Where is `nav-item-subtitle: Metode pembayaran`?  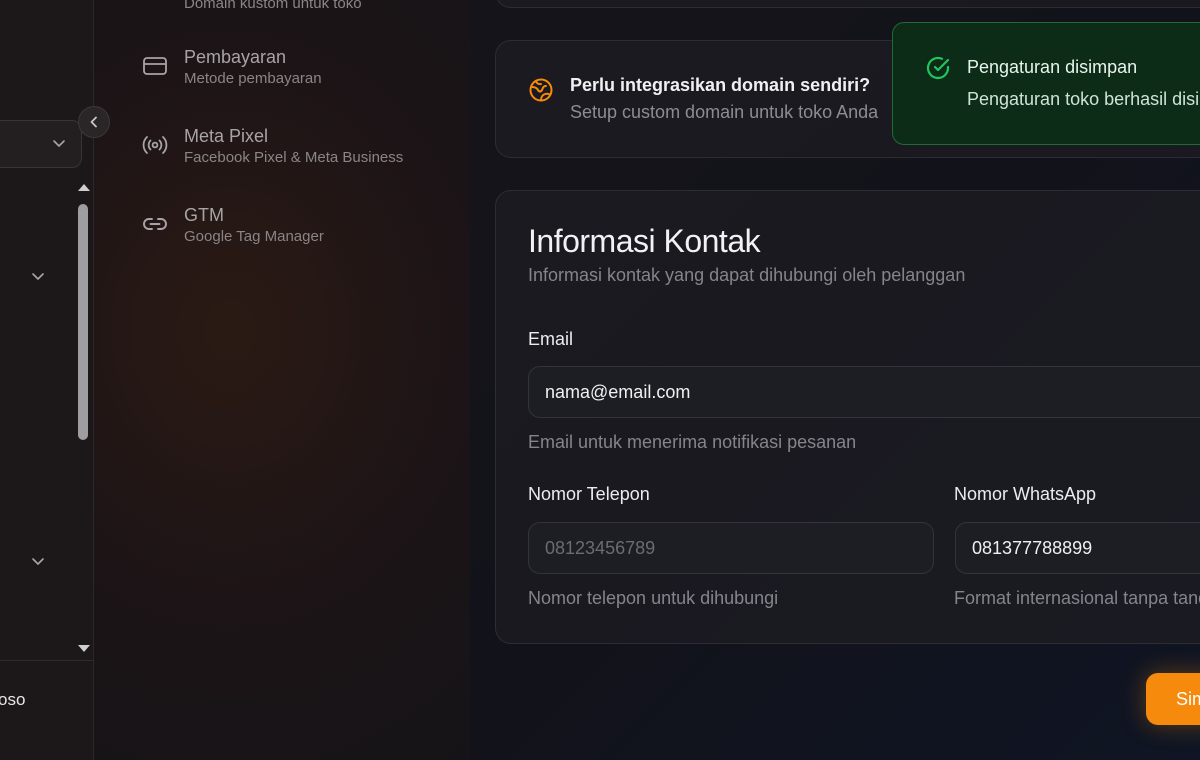
nav-item-subtitle: Metode pembayaran is located at coordinates (253, 78).